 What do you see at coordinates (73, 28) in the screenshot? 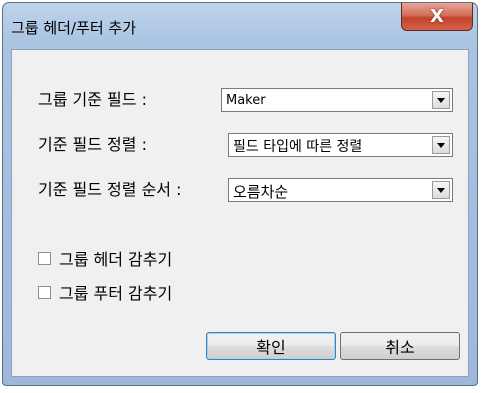
I see `window-title: 그룹 헤더/푸터 추가` at bounding box center [73, 28].